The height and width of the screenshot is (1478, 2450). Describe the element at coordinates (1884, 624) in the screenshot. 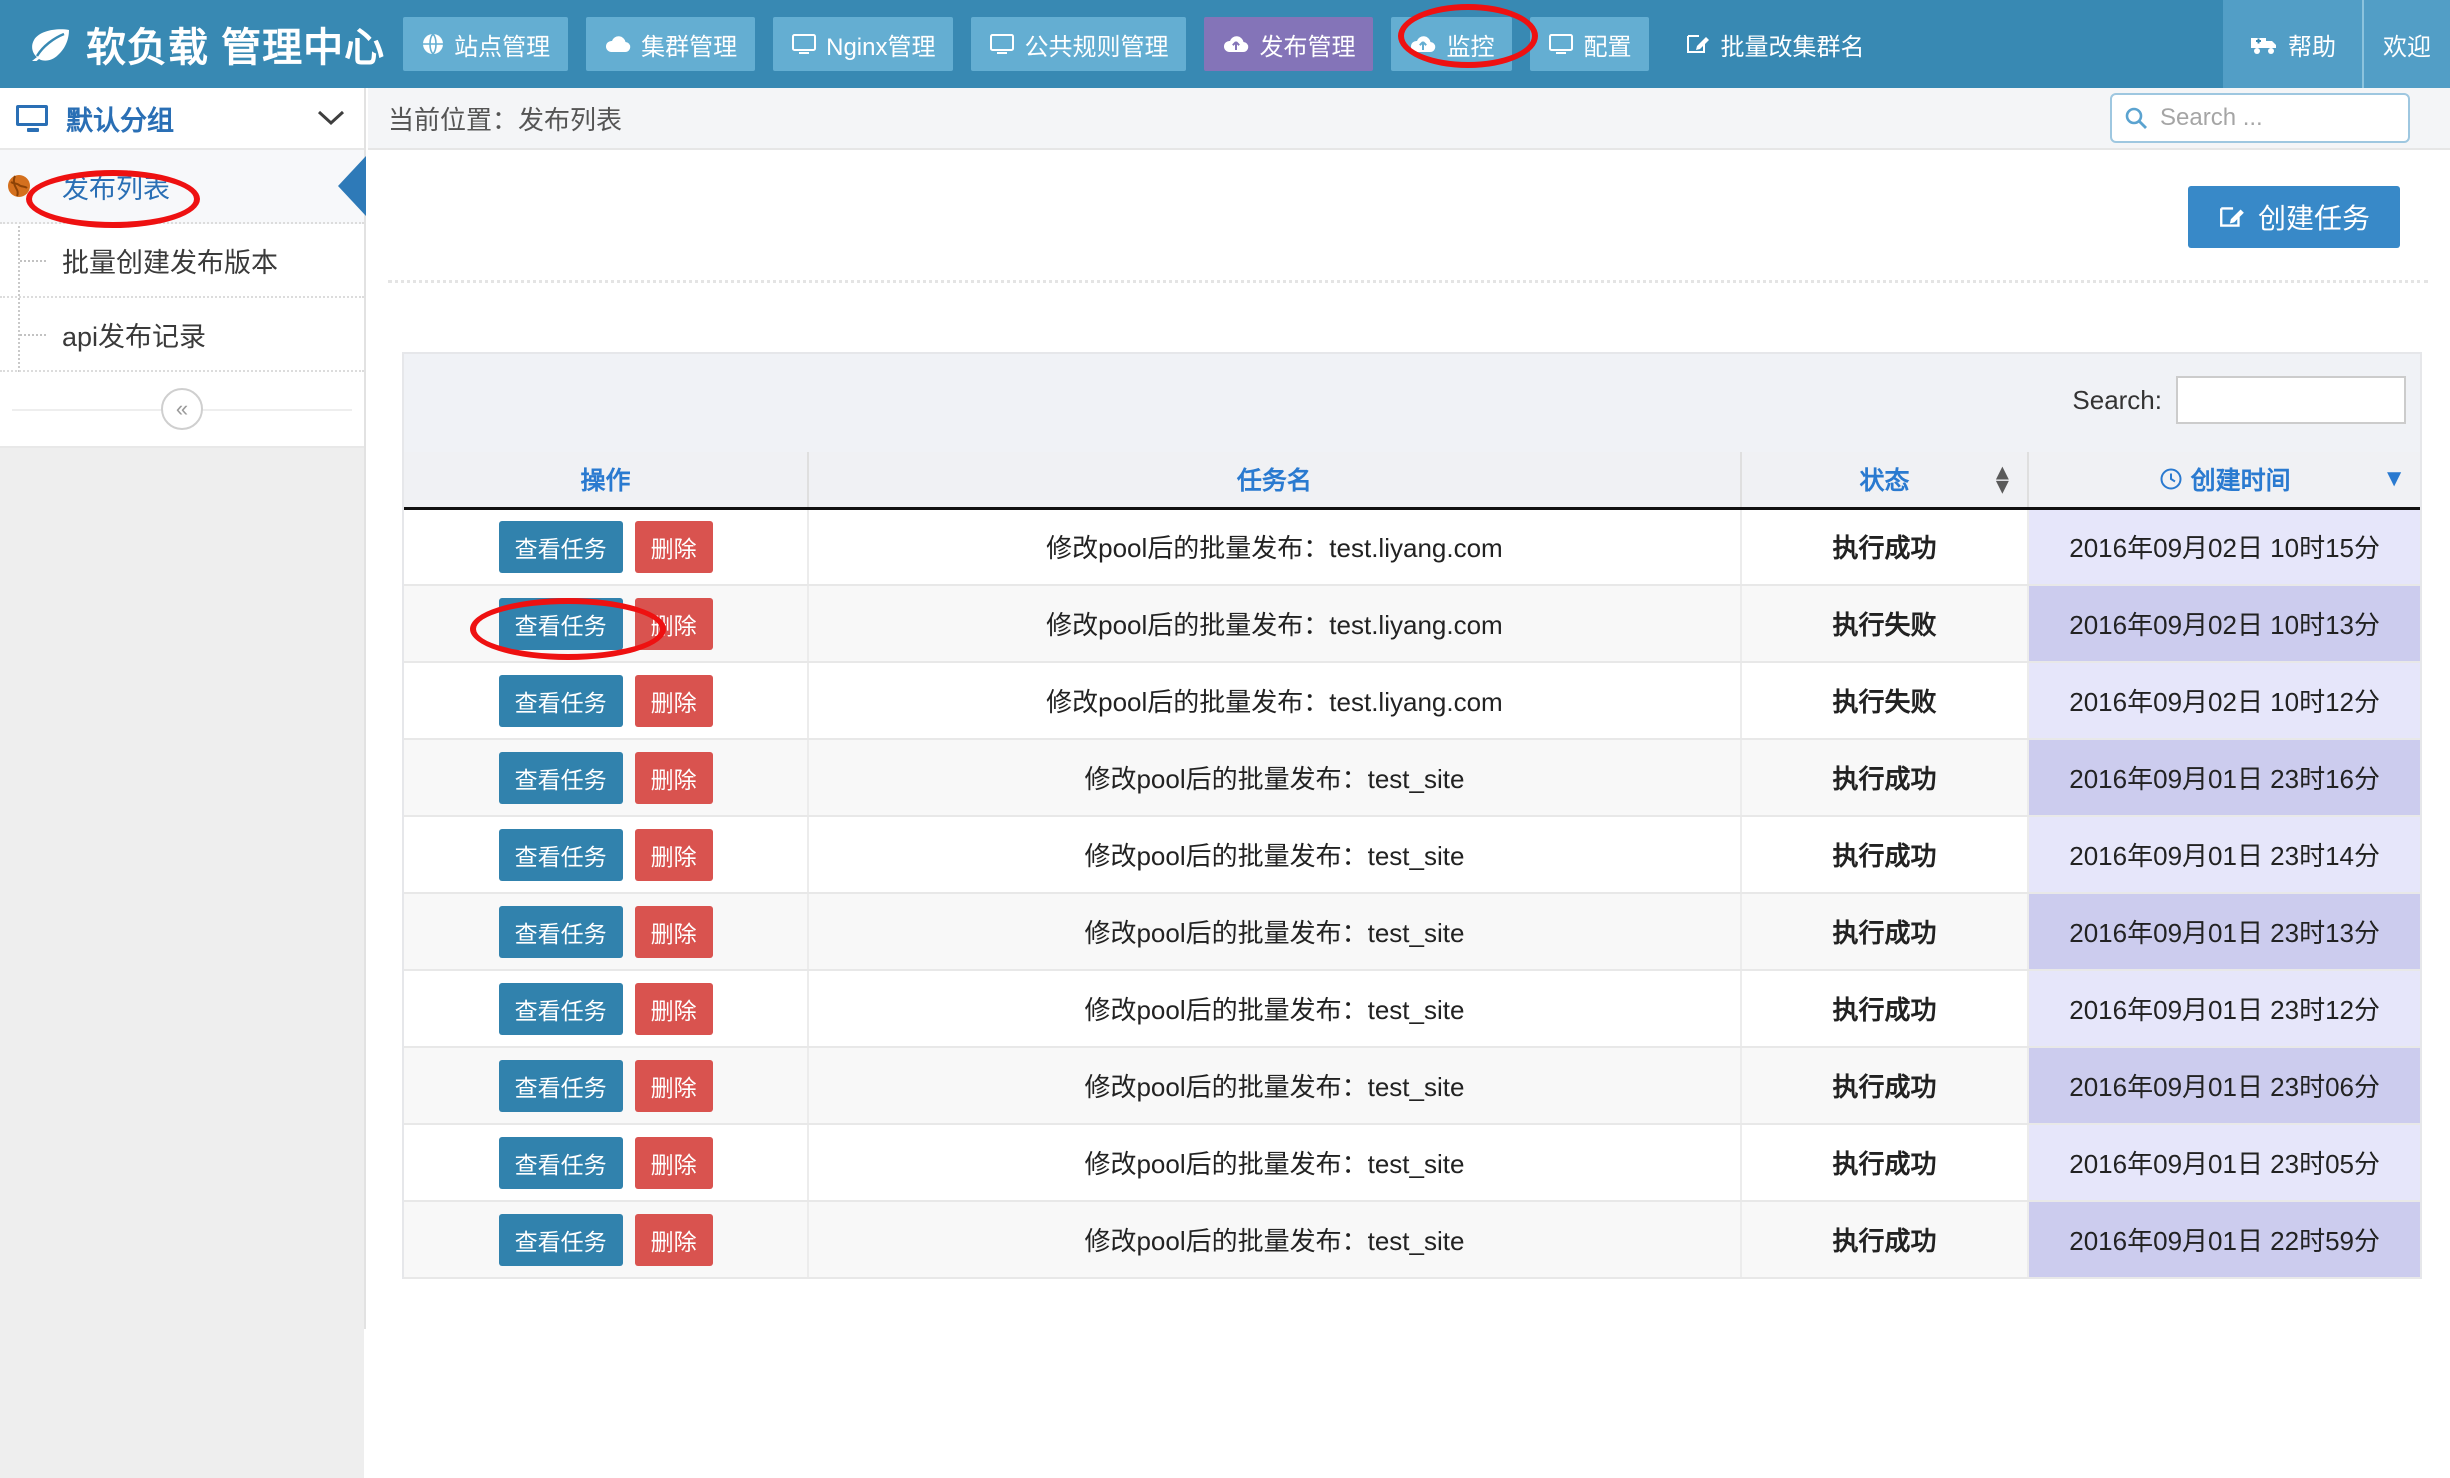

I see `cell-status: 执行失败` at that location.